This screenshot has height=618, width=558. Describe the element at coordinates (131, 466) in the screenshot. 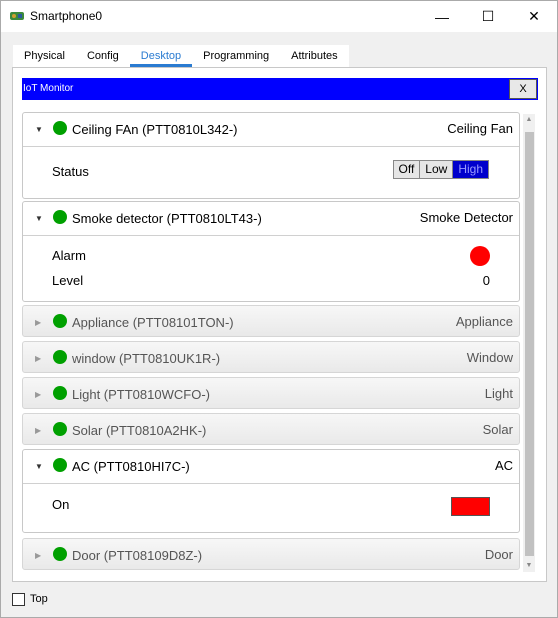

I see `device-name: AC (PTT0810HI7C-)` at that location.